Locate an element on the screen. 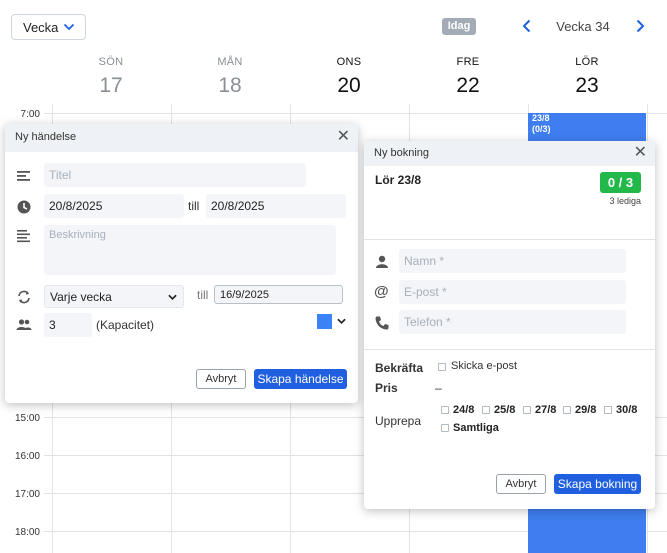 The image size is (667, 553). today-button: Idag is located at coordinates (459, 26).